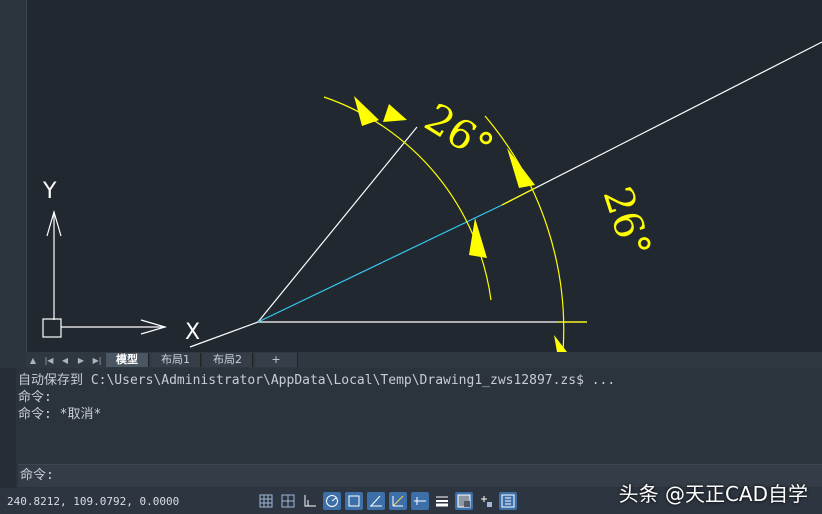 Image resolution: width=822 pixels, height=514 pixels. Describe the element at coordinates (224, 334) in the screenshot. I see `line-lower-extension` at that location.